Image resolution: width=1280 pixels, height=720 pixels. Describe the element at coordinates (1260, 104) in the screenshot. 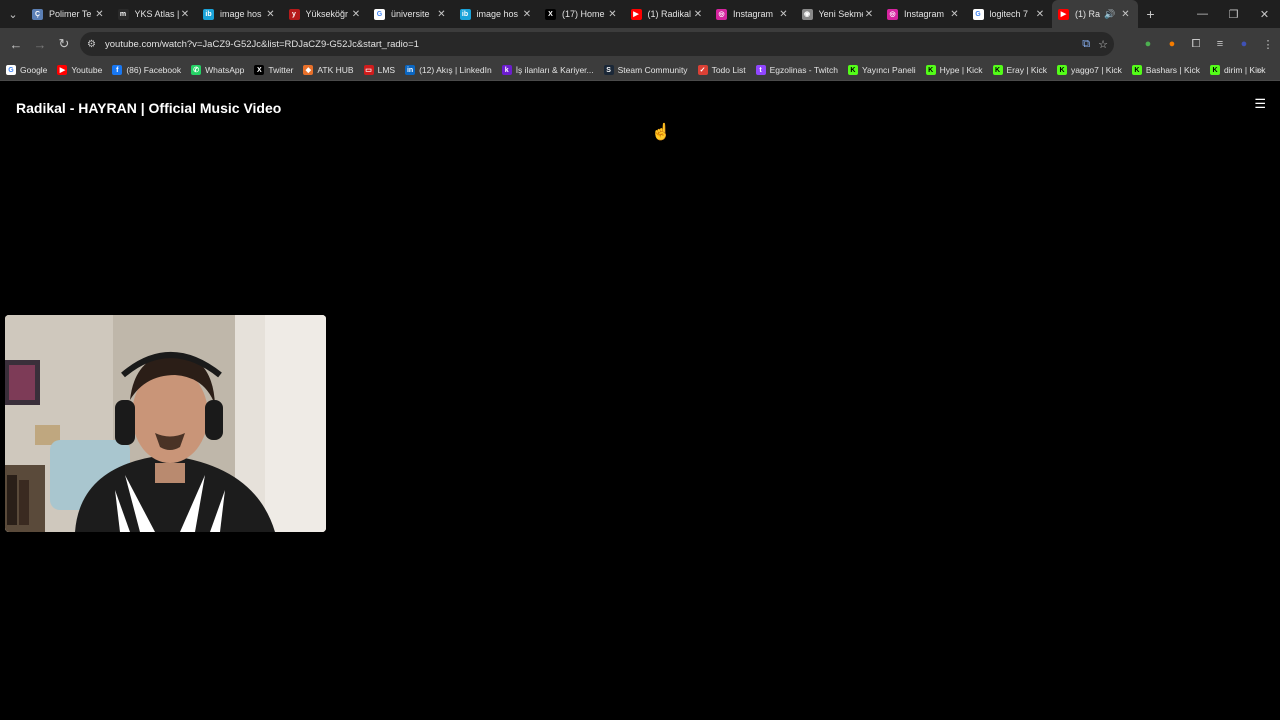

I see `playlist-icon: ☰` at that location.